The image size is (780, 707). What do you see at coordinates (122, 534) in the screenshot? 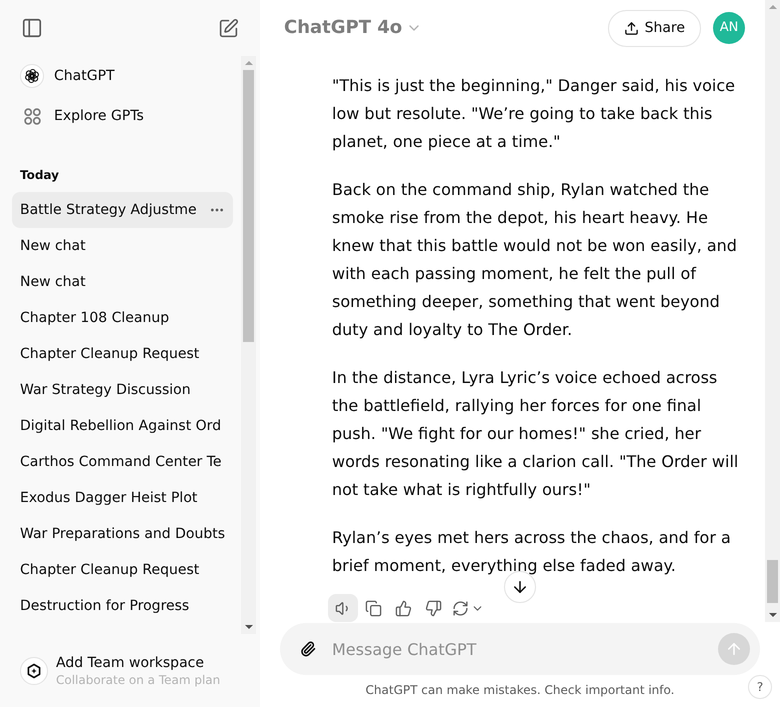
I see `chat-history-item: War Preparations and Doubts` at bounding box center [122, 534].